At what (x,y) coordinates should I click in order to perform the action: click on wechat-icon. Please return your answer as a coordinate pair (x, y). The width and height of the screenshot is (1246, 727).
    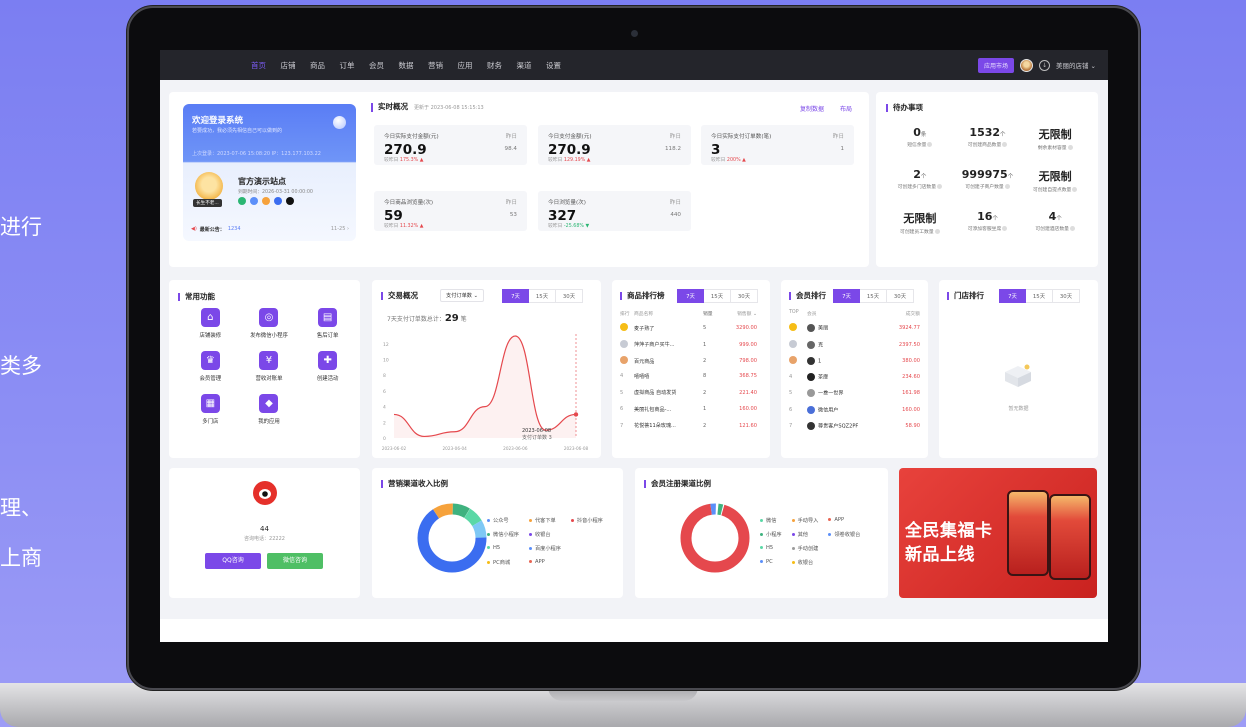
    Looking at the image, I should click on (242, 201).